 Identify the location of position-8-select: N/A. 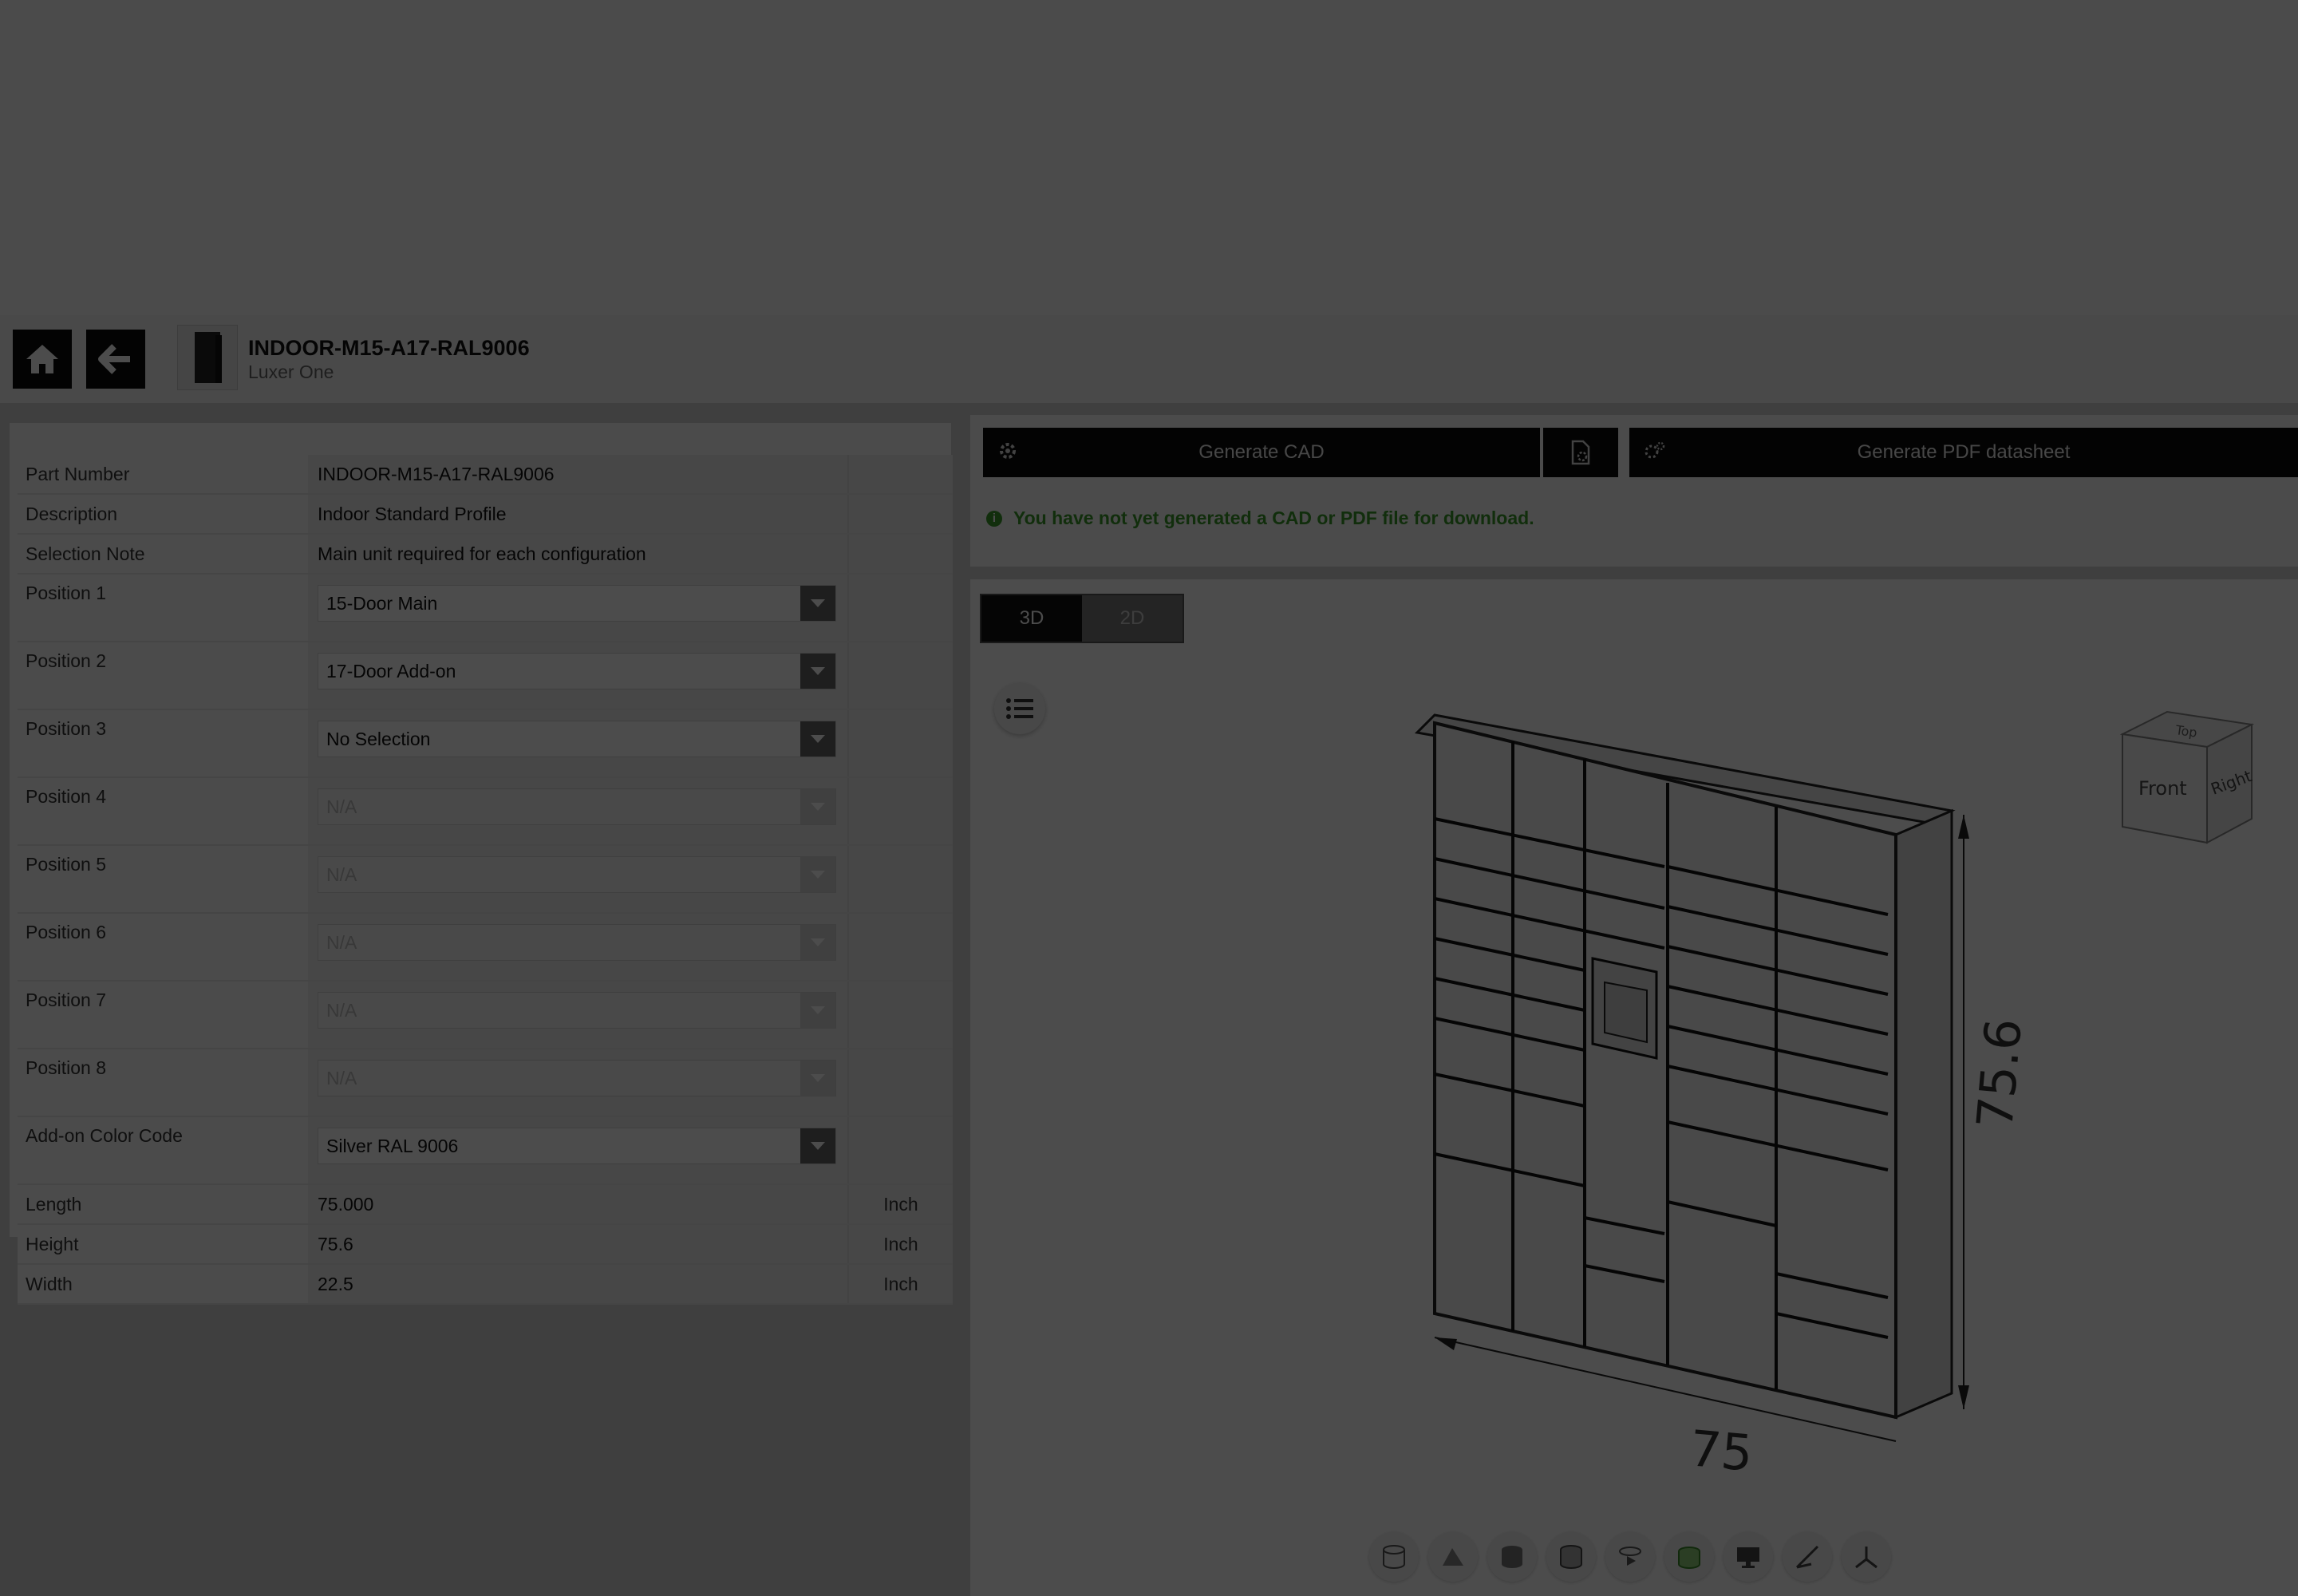
(577, 1078).